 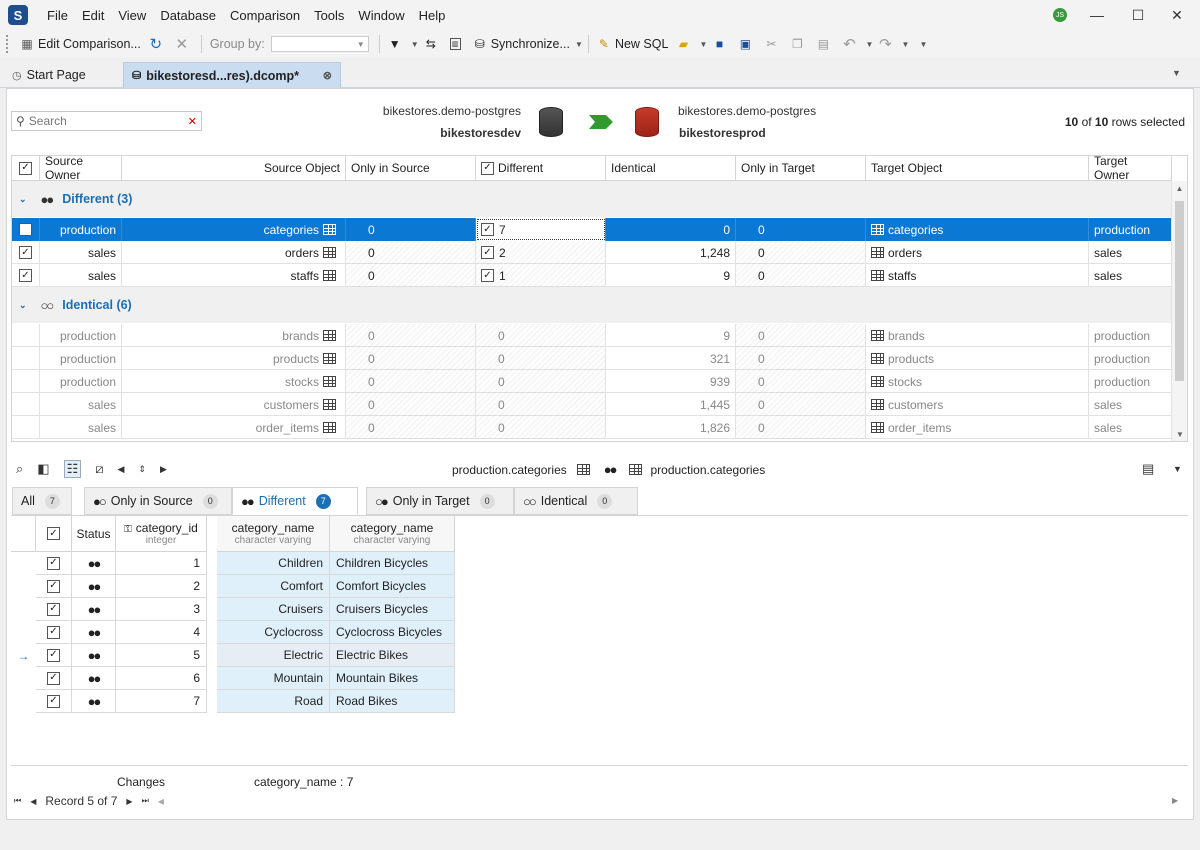 I want to click on col-target-category-name: category_name character varying, so click(x=392, y=534).